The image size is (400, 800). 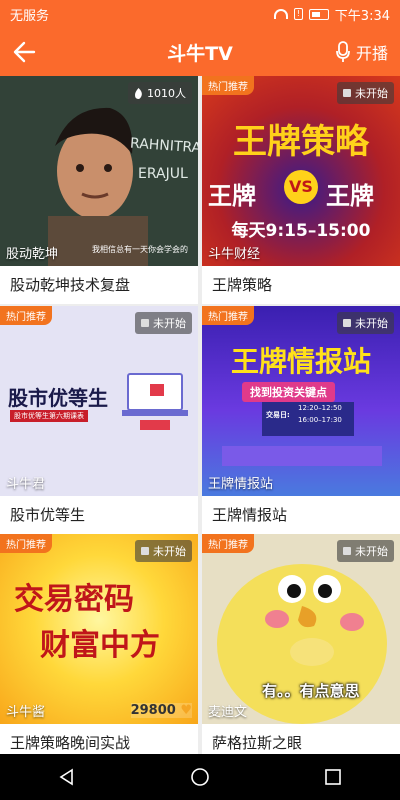 I want to click on stream-thumbnail: 热门推荐 未开始 有。。有点意思 麦迪文, so click(x=301, y=629).